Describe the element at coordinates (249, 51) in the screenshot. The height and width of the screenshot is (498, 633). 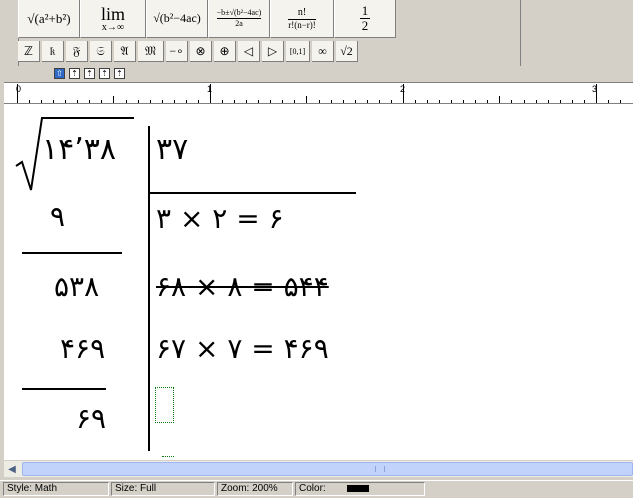
I see `left-triangle-symbol-button: ◁` at that location.